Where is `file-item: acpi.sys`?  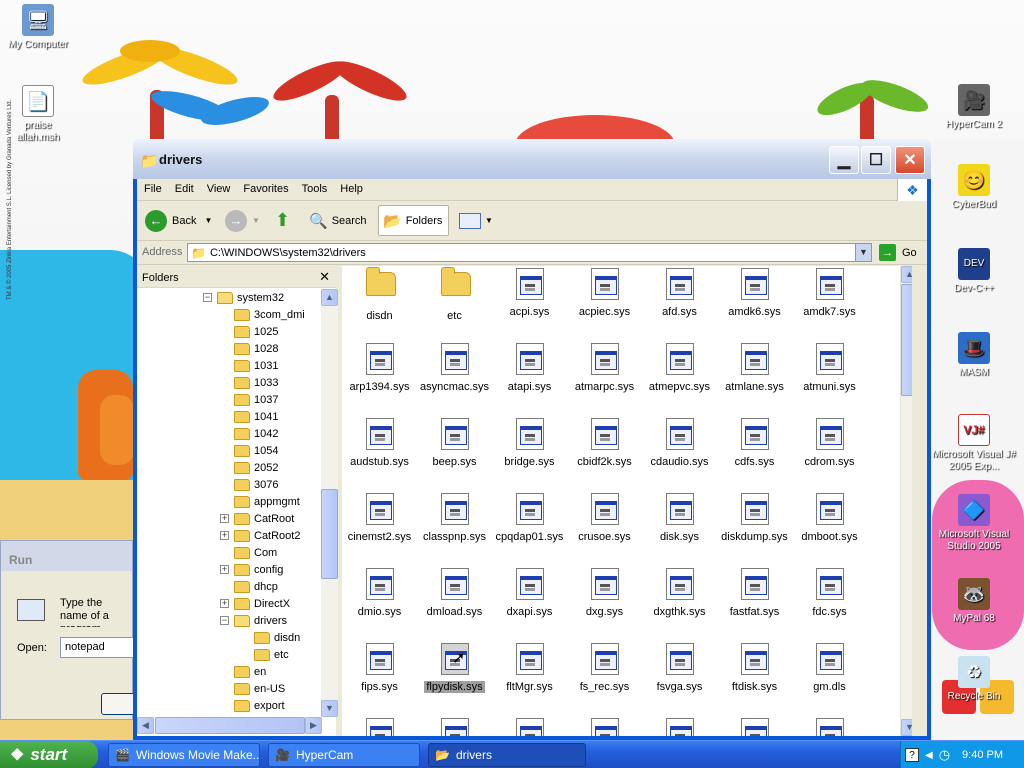 file-item: acpi.sys is located at coordinates (529, 293).